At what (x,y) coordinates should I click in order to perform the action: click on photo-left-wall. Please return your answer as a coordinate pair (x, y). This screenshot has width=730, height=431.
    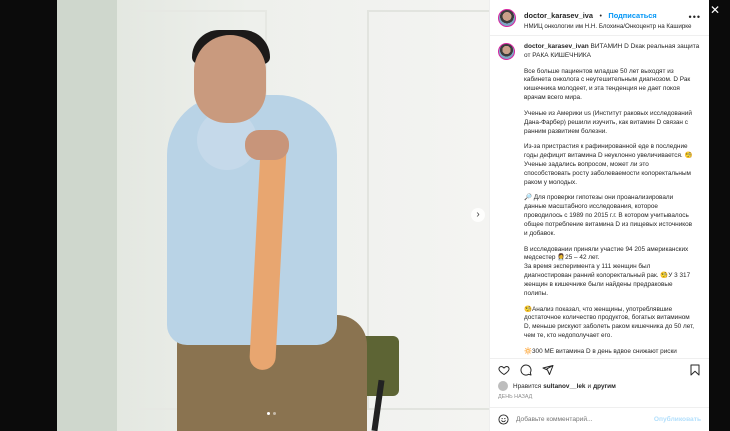
    Looking at the image, I should click on (87, 215).